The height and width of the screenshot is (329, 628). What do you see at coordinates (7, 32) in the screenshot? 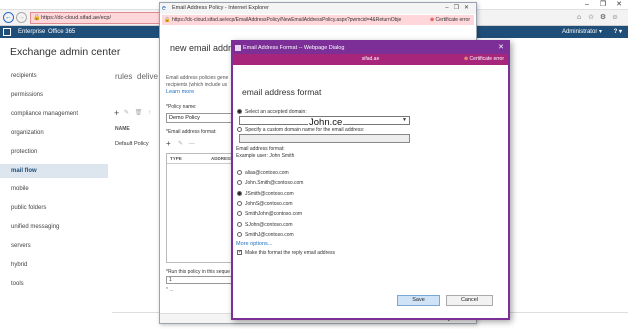
I see `office-logo-icon` at bounding box center [7, 32].